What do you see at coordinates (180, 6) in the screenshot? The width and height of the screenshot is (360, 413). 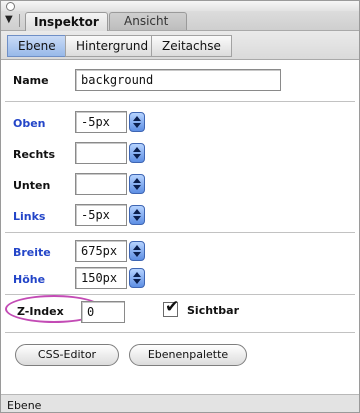 I see `title-bar` at bounding box center [180, 6].